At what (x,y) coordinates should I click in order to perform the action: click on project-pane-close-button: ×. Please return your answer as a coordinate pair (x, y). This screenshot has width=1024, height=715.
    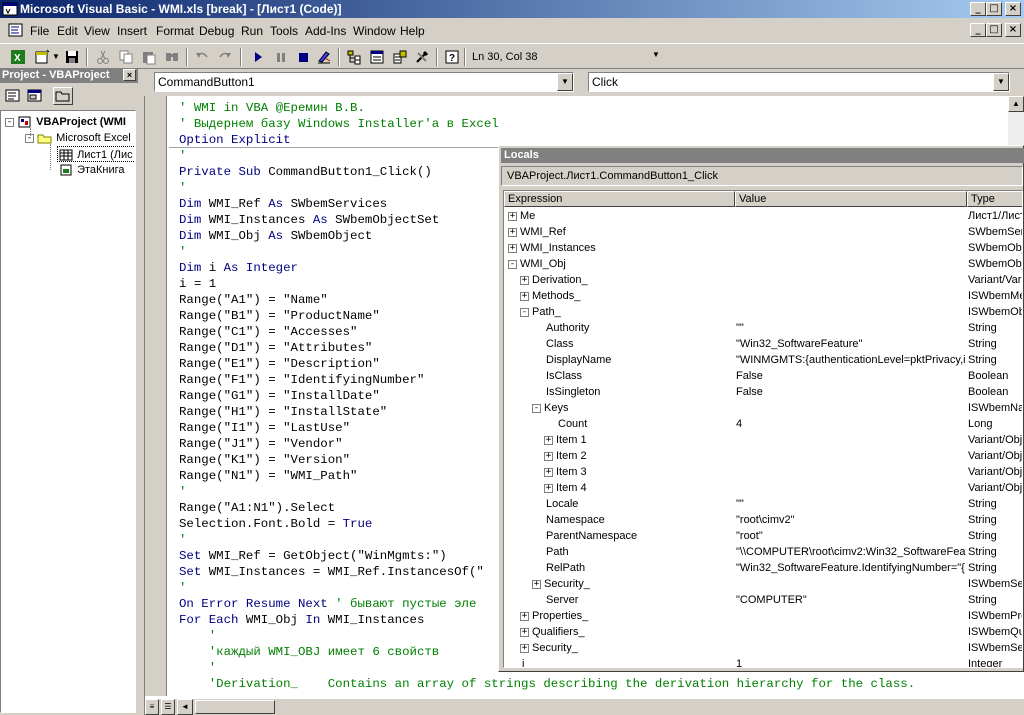
    Looking at the image, I should click on (129, 75).